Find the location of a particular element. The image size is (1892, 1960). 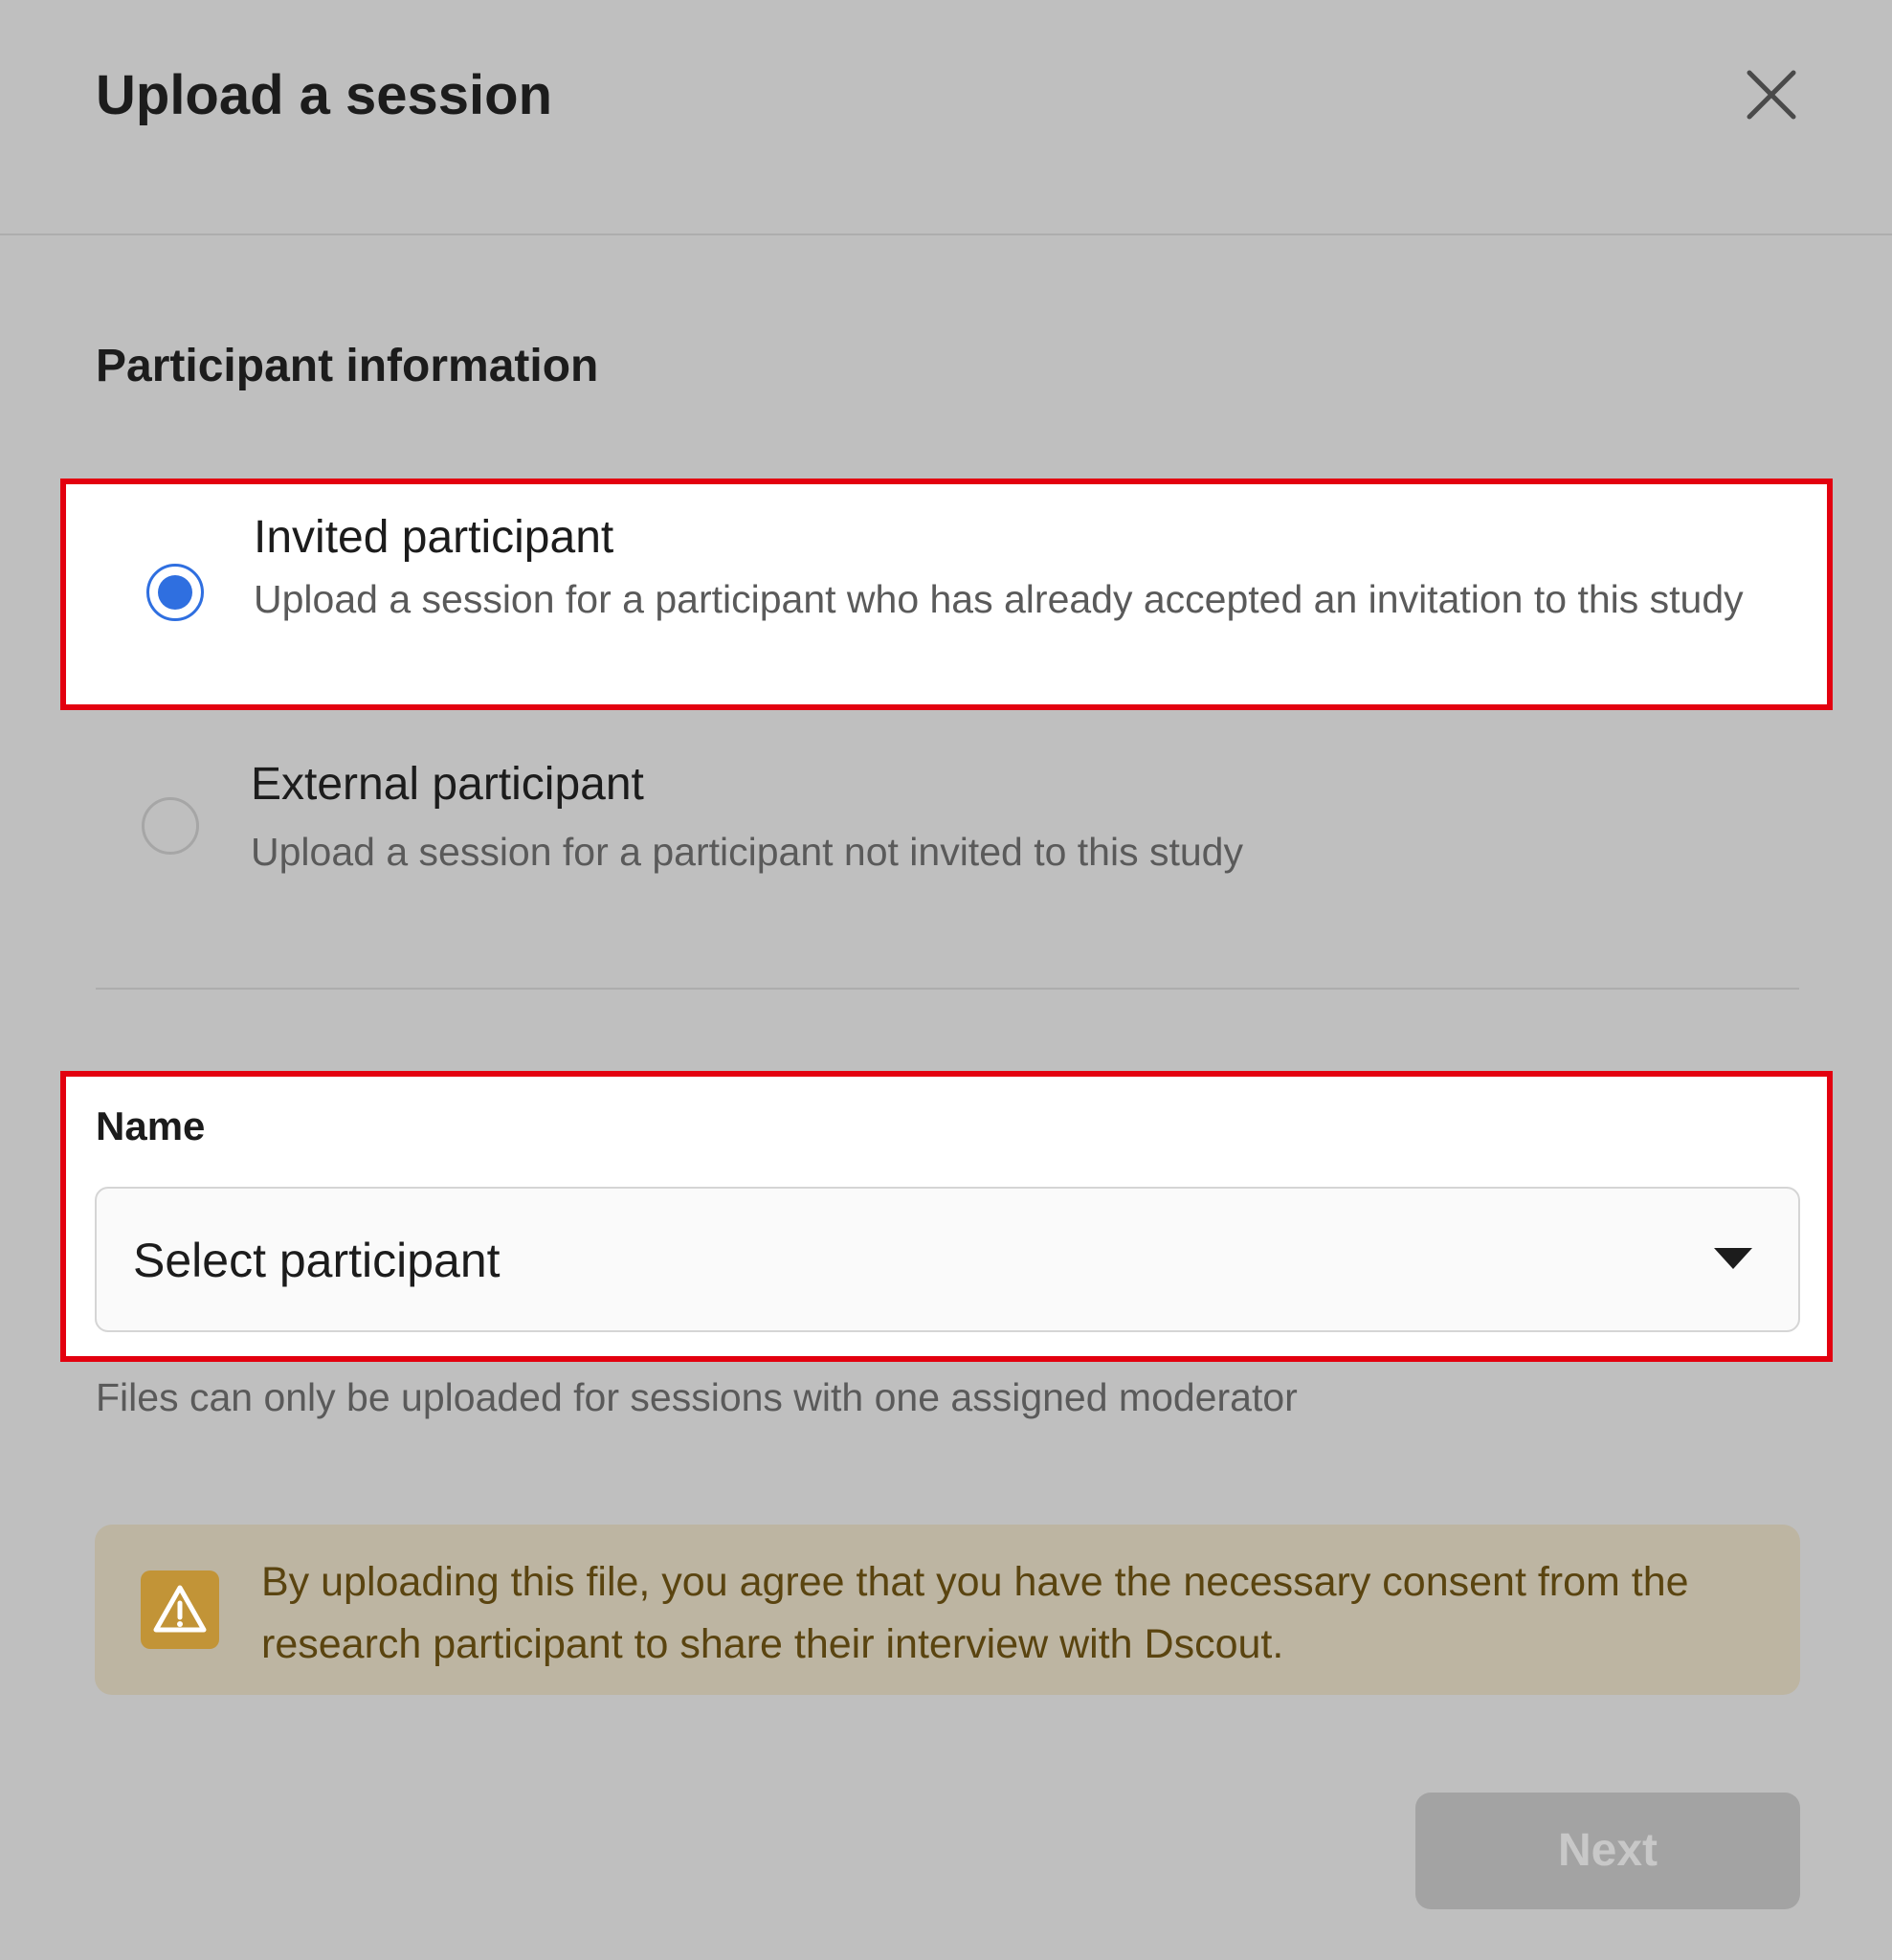

option-title: Invited participant is located at coordinates (434, 538).